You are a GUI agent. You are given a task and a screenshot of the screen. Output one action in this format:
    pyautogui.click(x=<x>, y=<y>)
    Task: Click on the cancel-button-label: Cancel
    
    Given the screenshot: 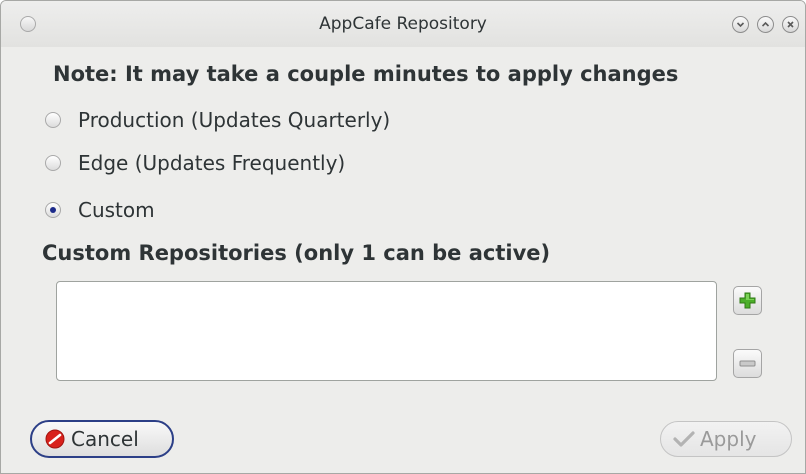 What is the action you would take?
    pyautogui.click(x=105, y=439)
    